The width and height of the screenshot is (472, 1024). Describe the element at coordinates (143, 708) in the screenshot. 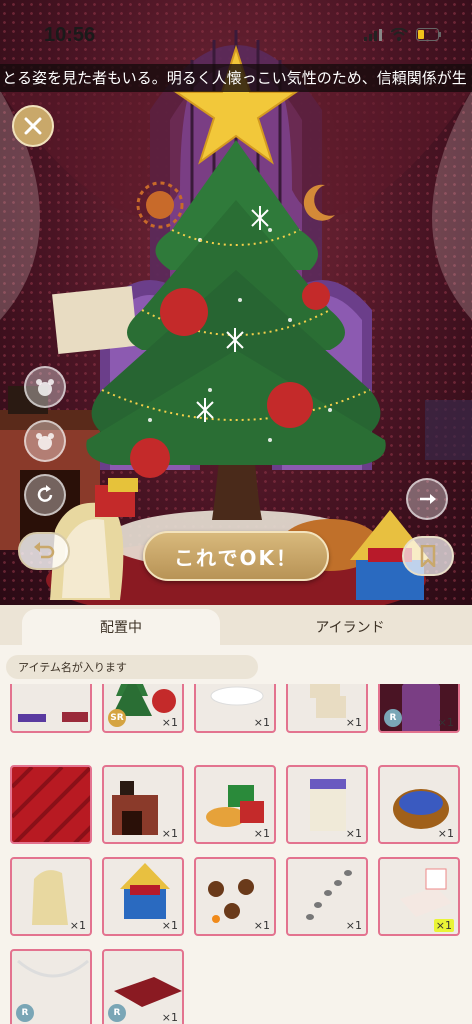

I see `item-cell-christmas-tree: SR ×1` at that location.